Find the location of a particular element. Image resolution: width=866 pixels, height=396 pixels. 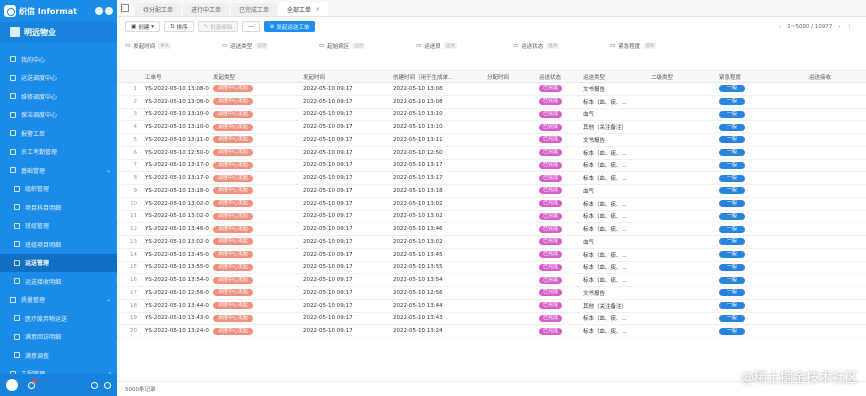

filter-field: ▭ 运送员 选项 is located at coordinates (461, 45).